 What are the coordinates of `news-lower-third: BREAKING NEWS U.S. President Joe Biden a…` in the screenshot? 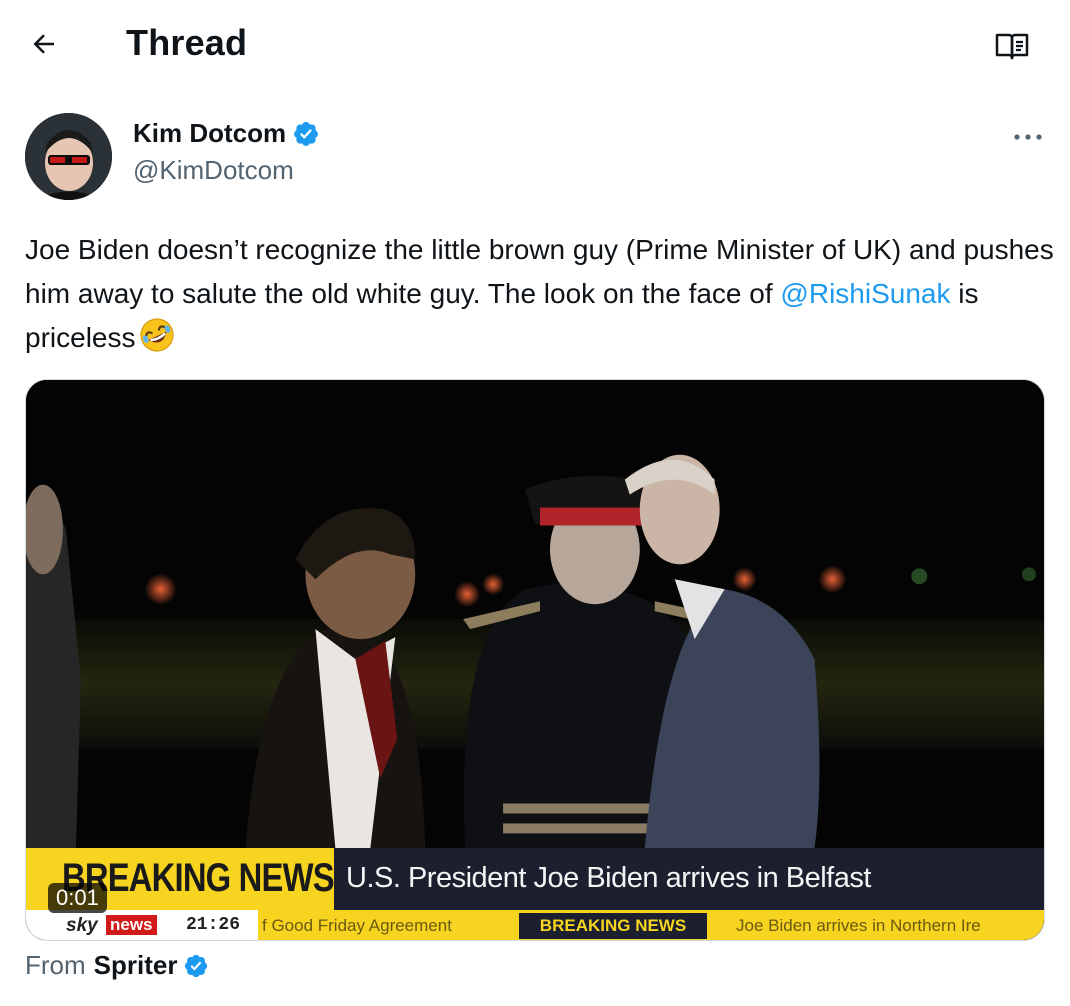 It's located at (535, 879).